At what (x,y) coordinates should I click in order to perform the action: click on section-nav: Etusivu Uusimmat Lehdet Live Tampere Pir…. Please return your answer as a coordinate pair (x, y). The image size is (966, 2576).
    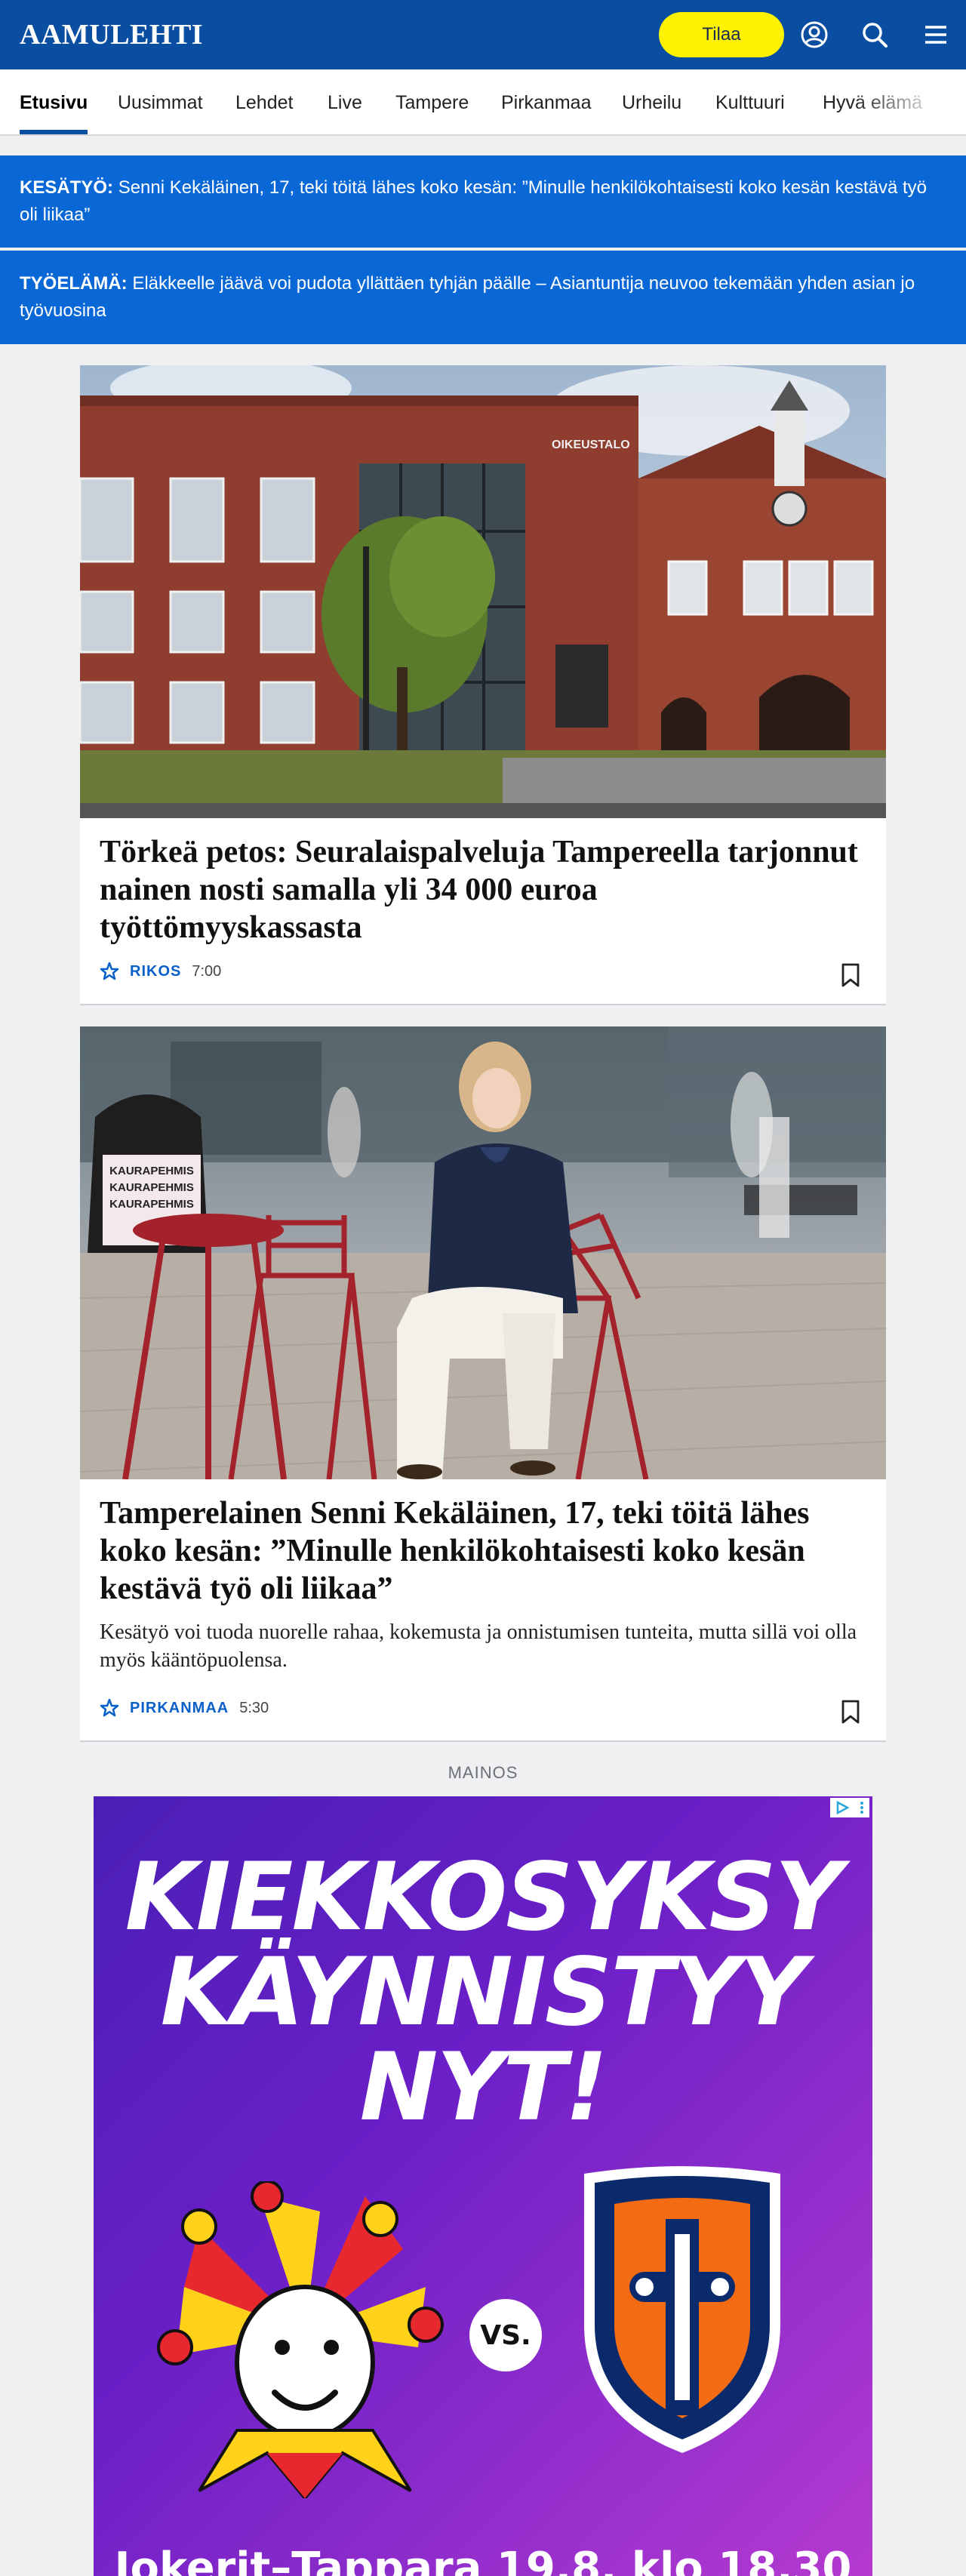
    Looking at the image, I should click on (483, 102).